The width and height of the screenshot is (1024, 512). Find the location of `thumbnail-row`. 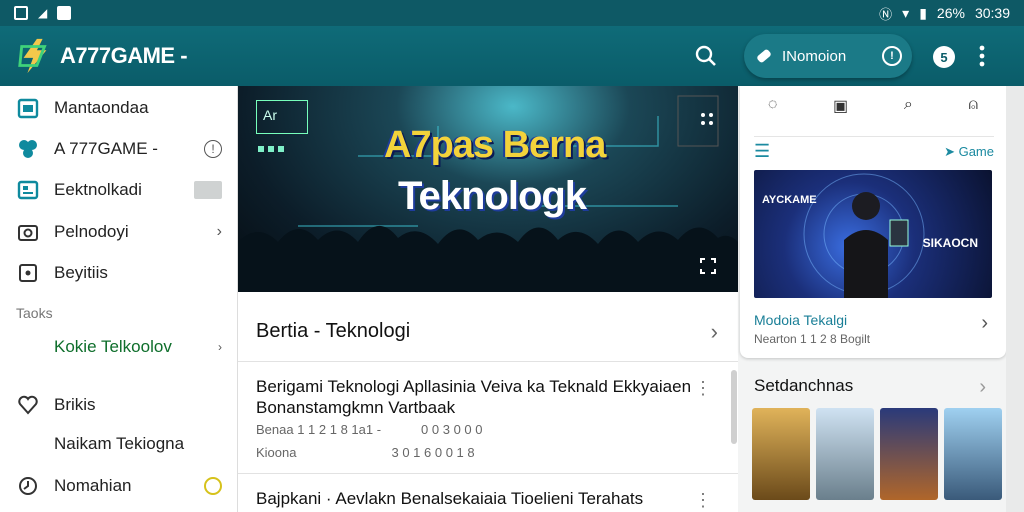

thumbnail-row is located at coordinates (877, 454).